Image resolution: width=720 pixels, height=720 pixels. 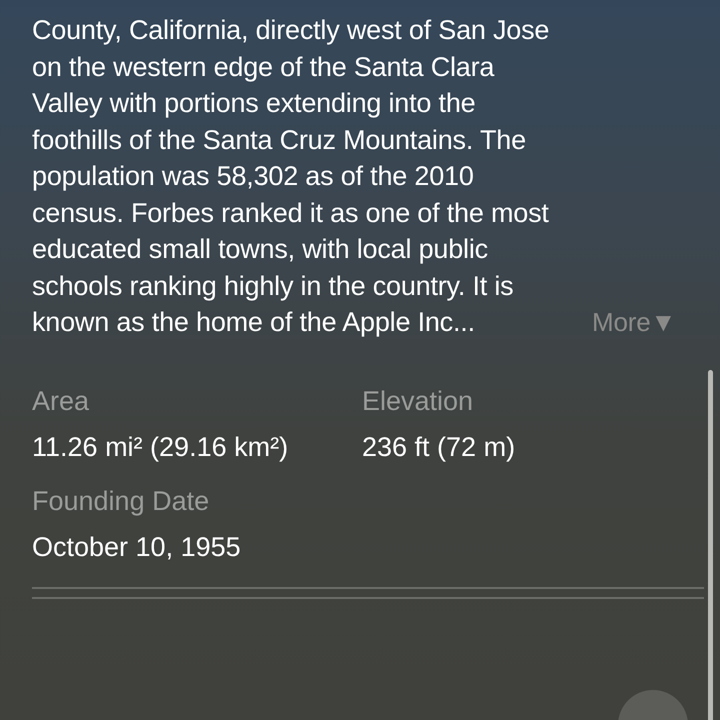 I want to click on fact-label: Founding Date, so click(x=121, y=500).